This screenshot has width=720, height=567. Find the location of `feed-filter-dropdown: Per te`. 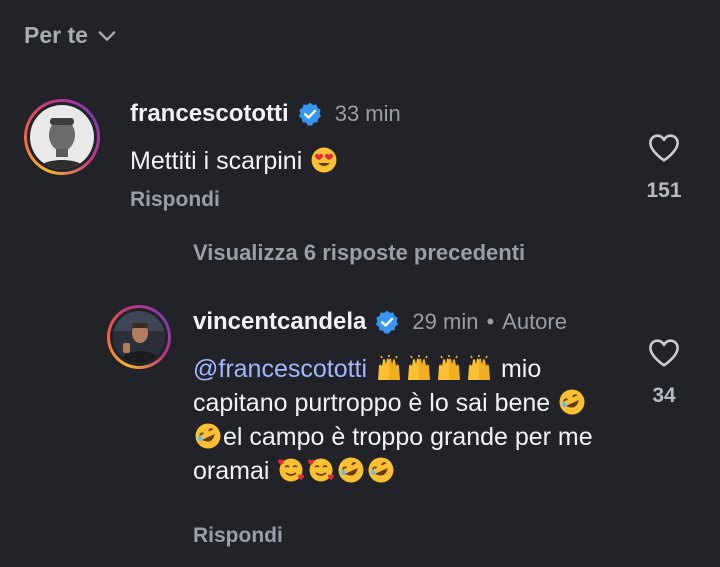

feed-filter-dropdown: Per te is located at coordinates (71, 35).